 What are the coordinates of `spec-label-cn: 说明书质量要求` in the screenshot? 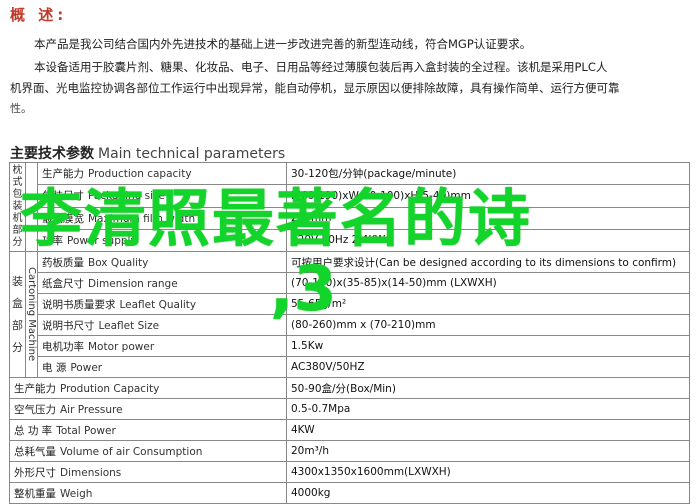 It's located at (79, 304).